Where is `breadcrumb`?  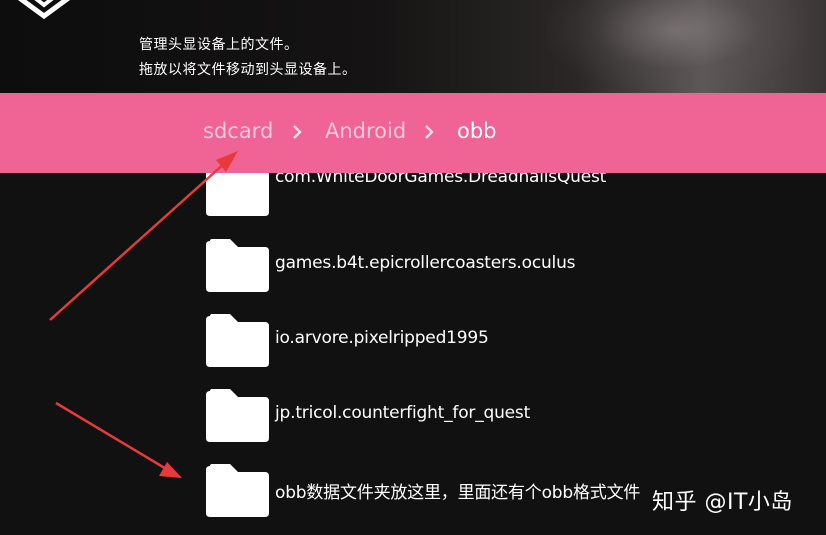
breadcrumb is located at coordinates (413, 133).